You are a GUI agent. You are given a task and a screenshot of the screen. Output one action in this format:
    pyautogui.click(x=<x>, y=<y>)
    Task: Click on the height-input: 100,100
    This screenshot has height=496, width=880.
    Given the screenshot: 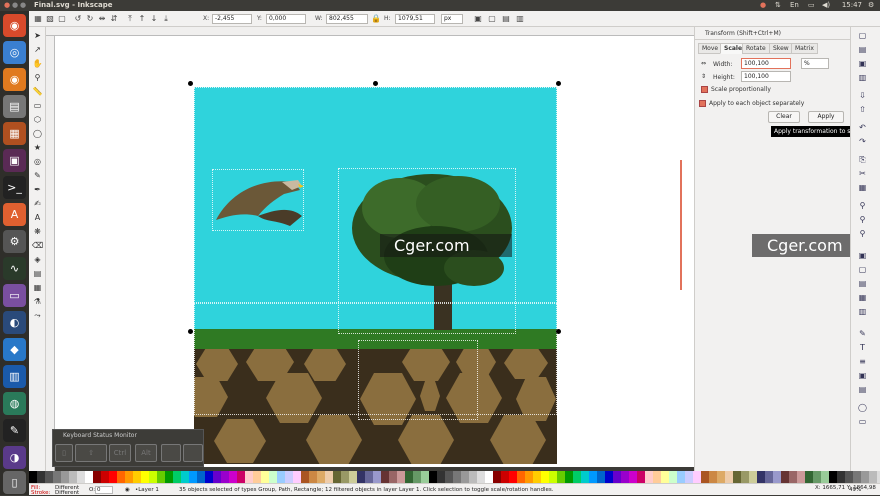 What is the action you would take?
    pyautogui.click(x=766, y=76)
    